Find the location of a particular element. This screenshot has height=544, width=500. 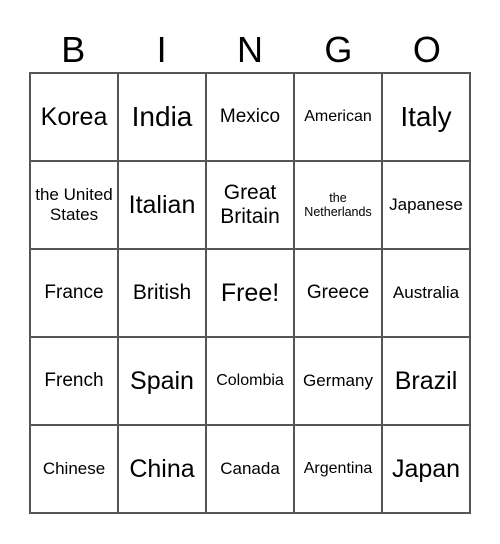

header-letter-g: G is located at coordinates (338, 49).